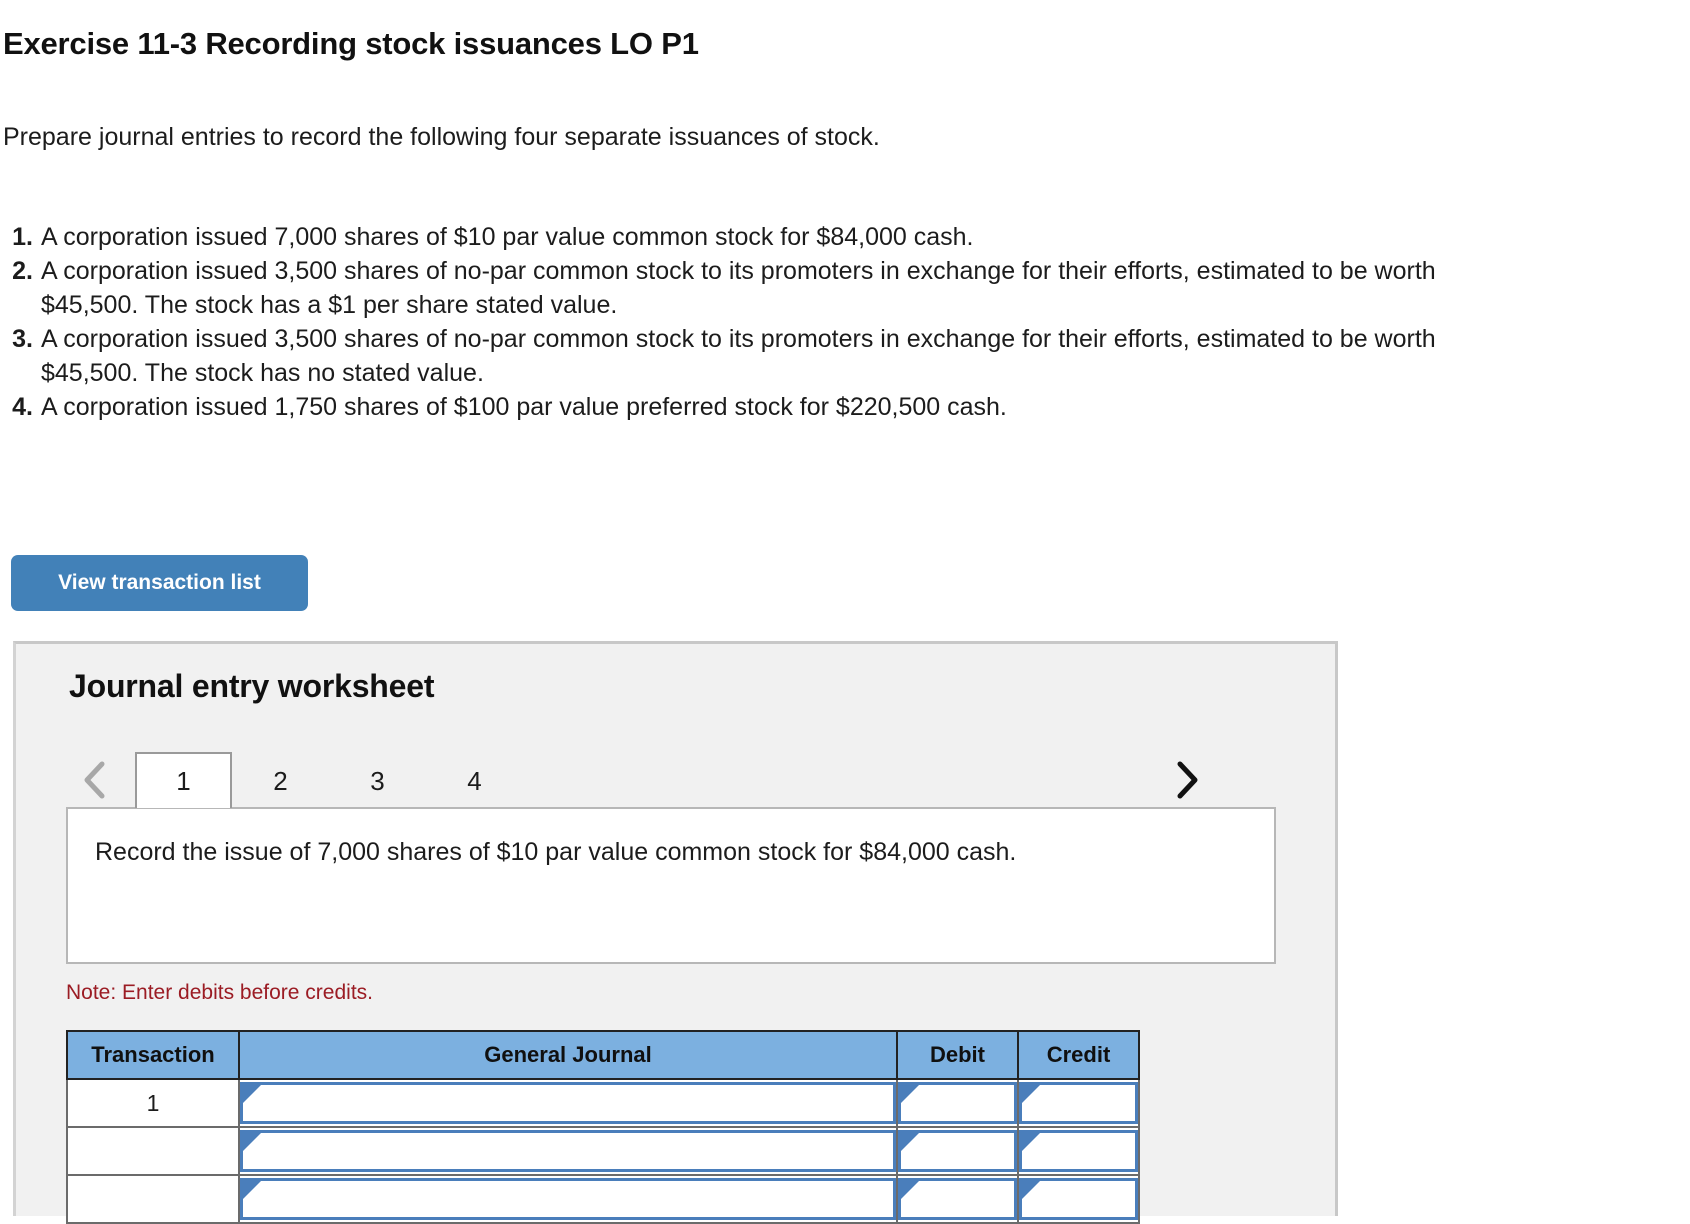  What do you see at coordinates (252, 686) in the screenshot?
I see `worksheet-title: Journal entry worksheet` at bounding box center [252, 686].